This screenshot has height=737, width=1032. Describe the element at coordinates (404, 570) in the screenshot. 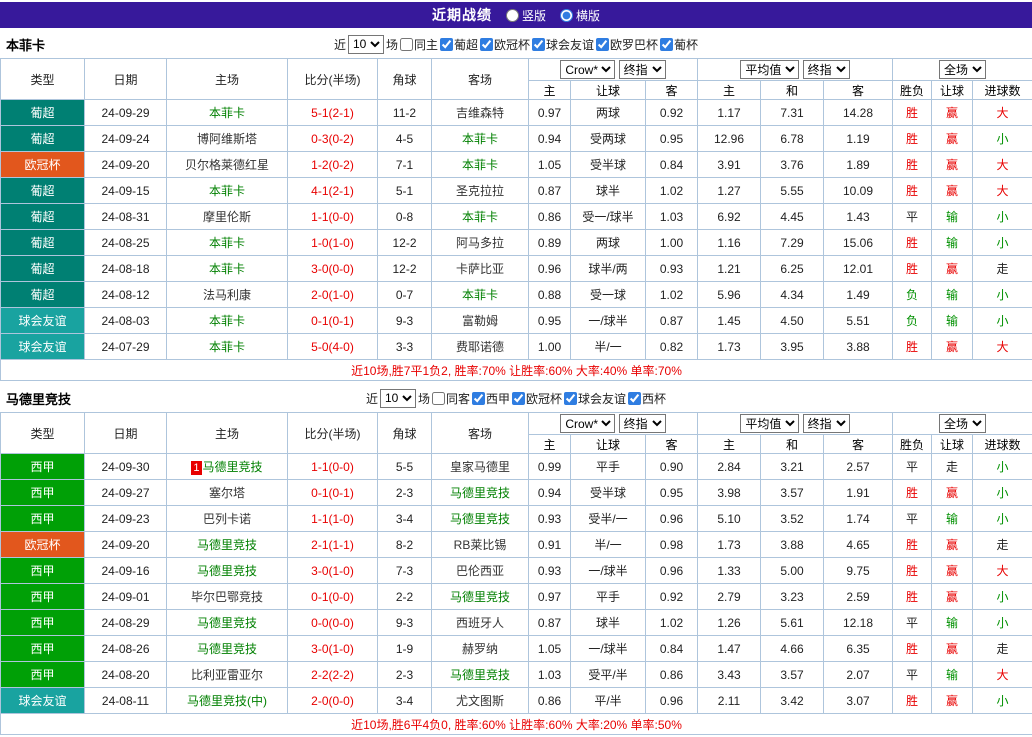

I see `corner-count: 7-3` at that location.